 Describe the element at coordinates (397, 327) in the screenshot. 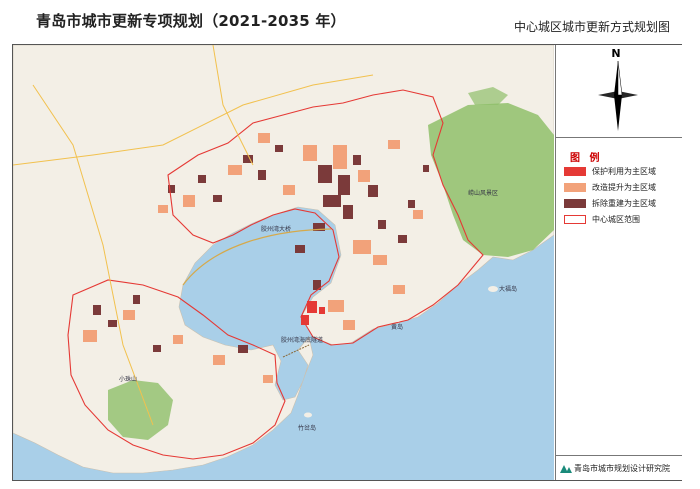

I see `label-huangdao: 黄岛` at that location.